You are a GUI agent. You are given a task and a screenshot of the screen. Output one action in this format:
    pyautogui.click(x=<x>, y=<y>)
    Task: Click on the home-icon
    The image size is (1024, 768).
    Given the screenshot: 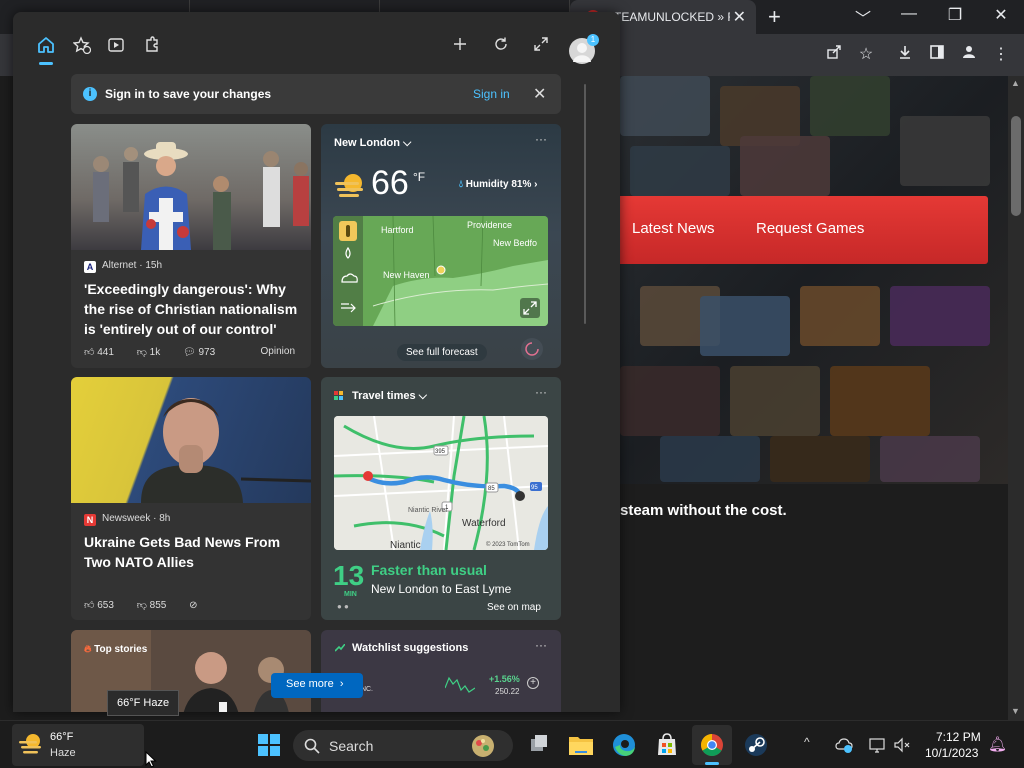 What is the action you would take?
    pyautogui.click(x=46, y=46)
    